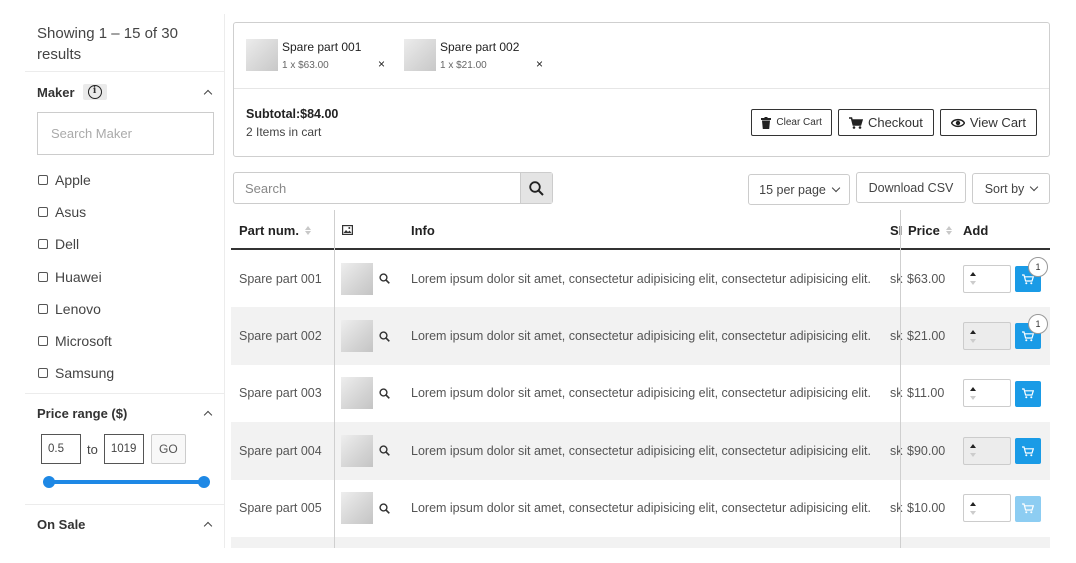 The image size is (1076, 563). I want to click on cart-item-qty-price: 1 x $63.00, so click(305, 65).